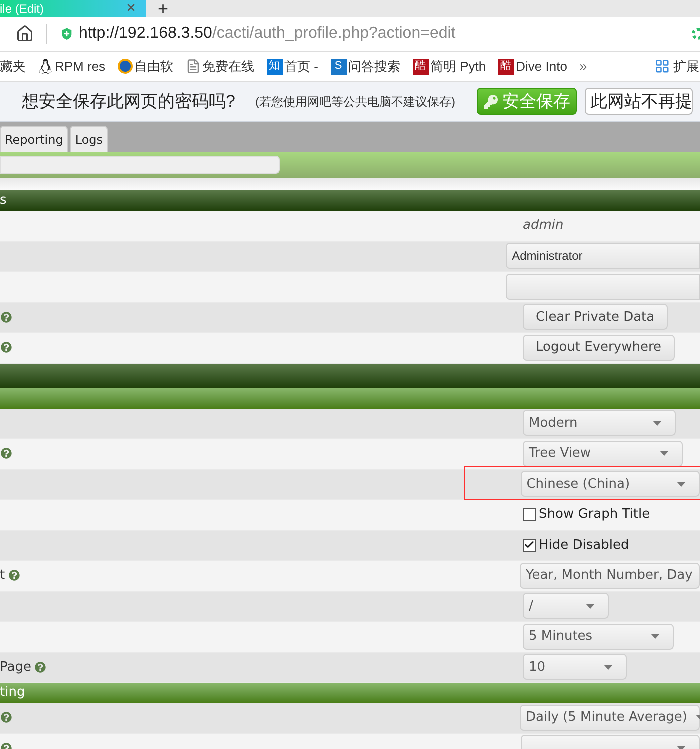 This screenshot has height=749, width=700. Describe the element at coordinates (578, 485) in the screenshot. I see `select-value: Chinese (China)` at that location.